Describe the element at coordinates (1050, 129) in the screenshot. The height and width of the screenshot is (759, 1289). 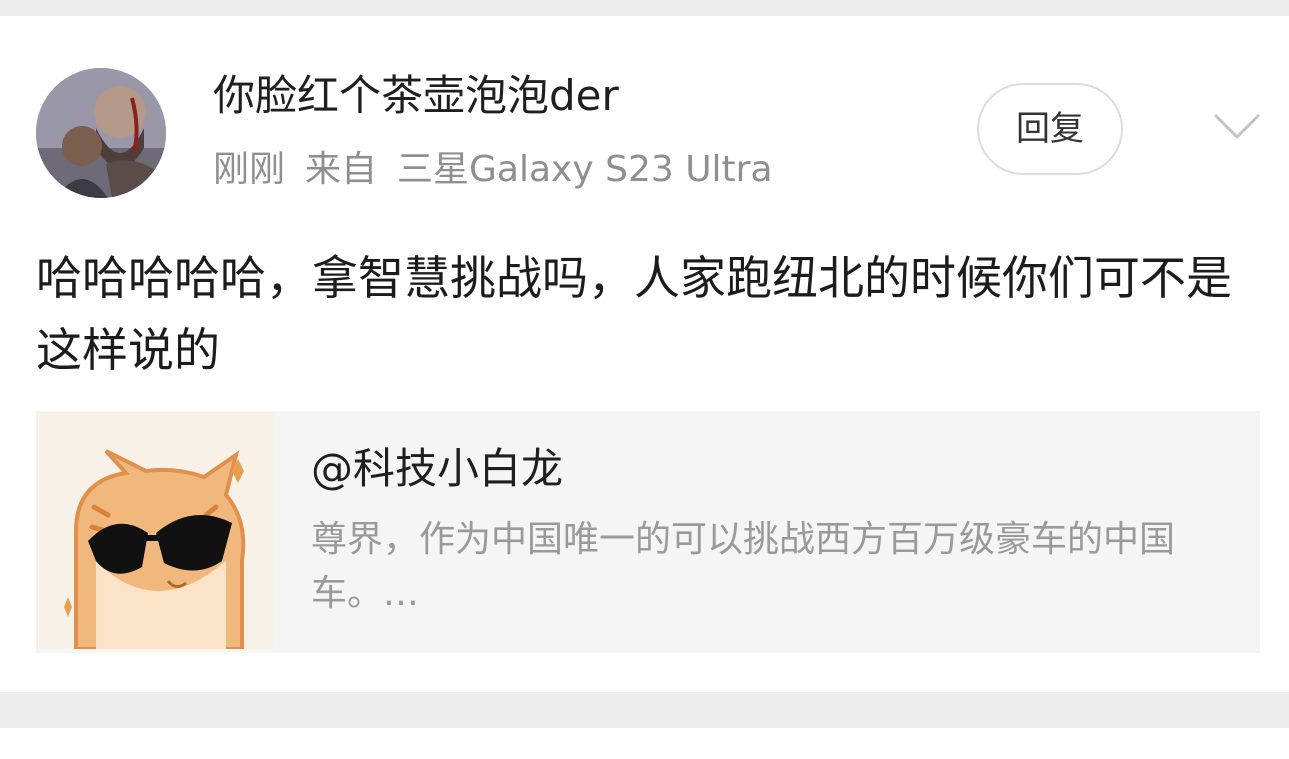
I see `reply-button: 回复` at that location.